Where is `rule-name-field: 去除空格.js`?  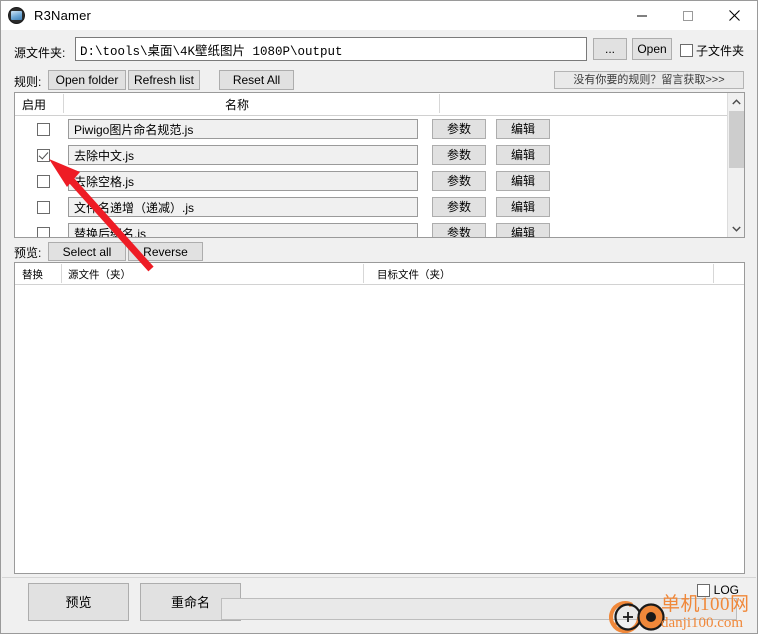
rule-name-field: 去除空格.js is located at coordinates (243, 181).